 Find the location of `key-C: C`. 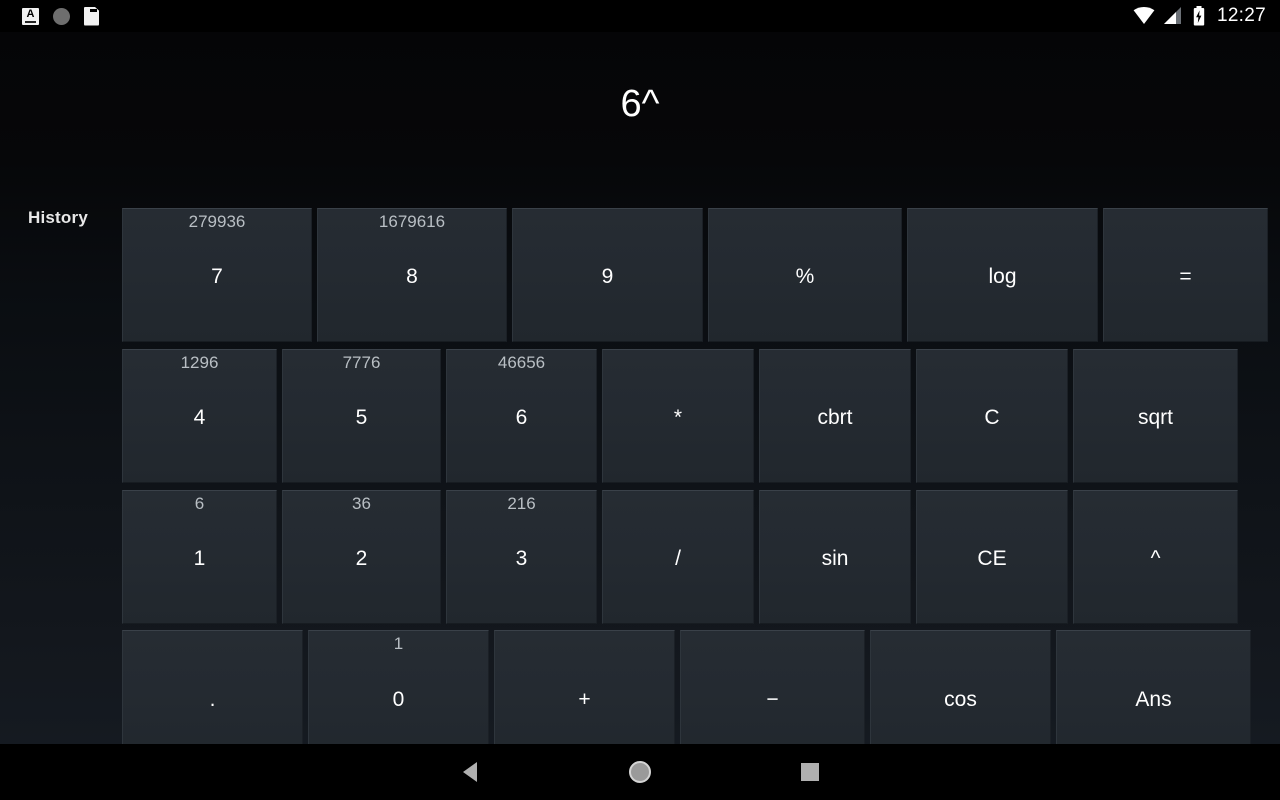

key-C: C is located at coordinates (992, 416).